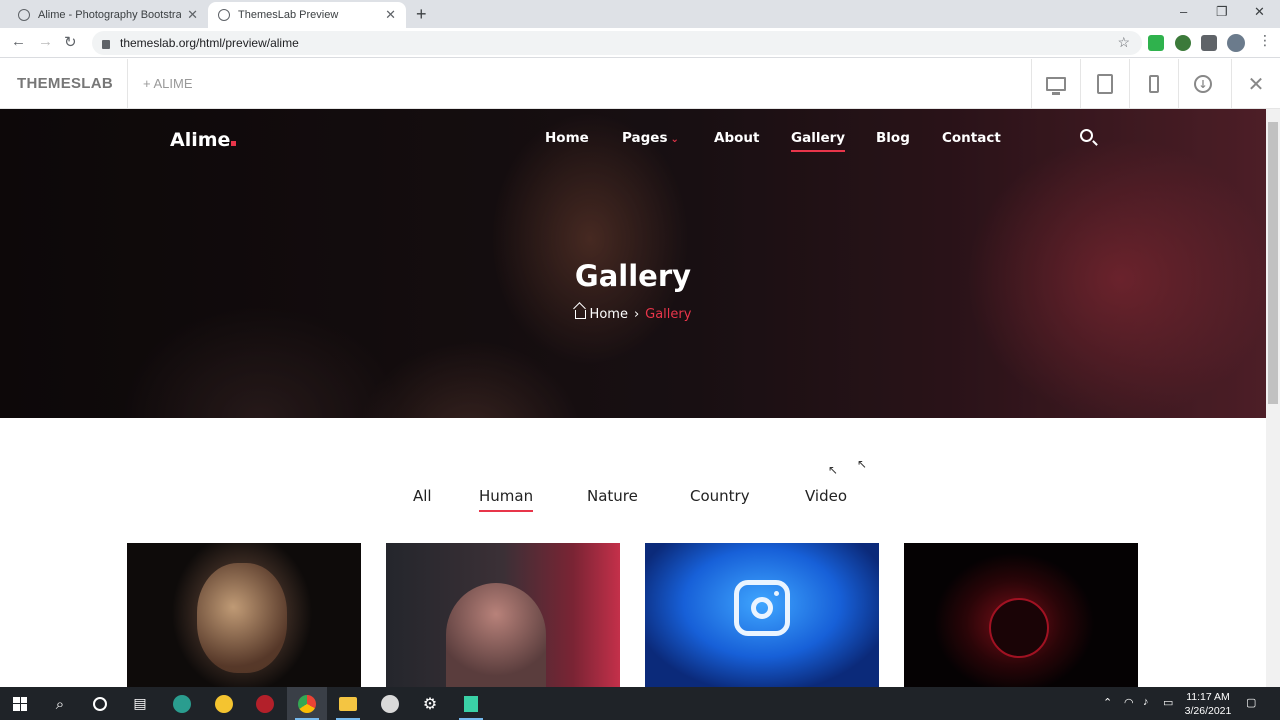  What do you see at coordinates (265, 703) in the screenshot?
I see `app-red-icon` at bounding box center [265, 703].